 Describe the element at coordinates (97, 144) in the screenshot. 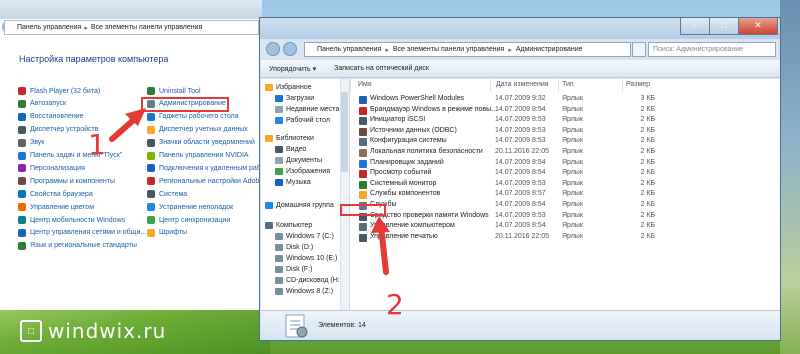

I see `step-number-1: 1` at that location.